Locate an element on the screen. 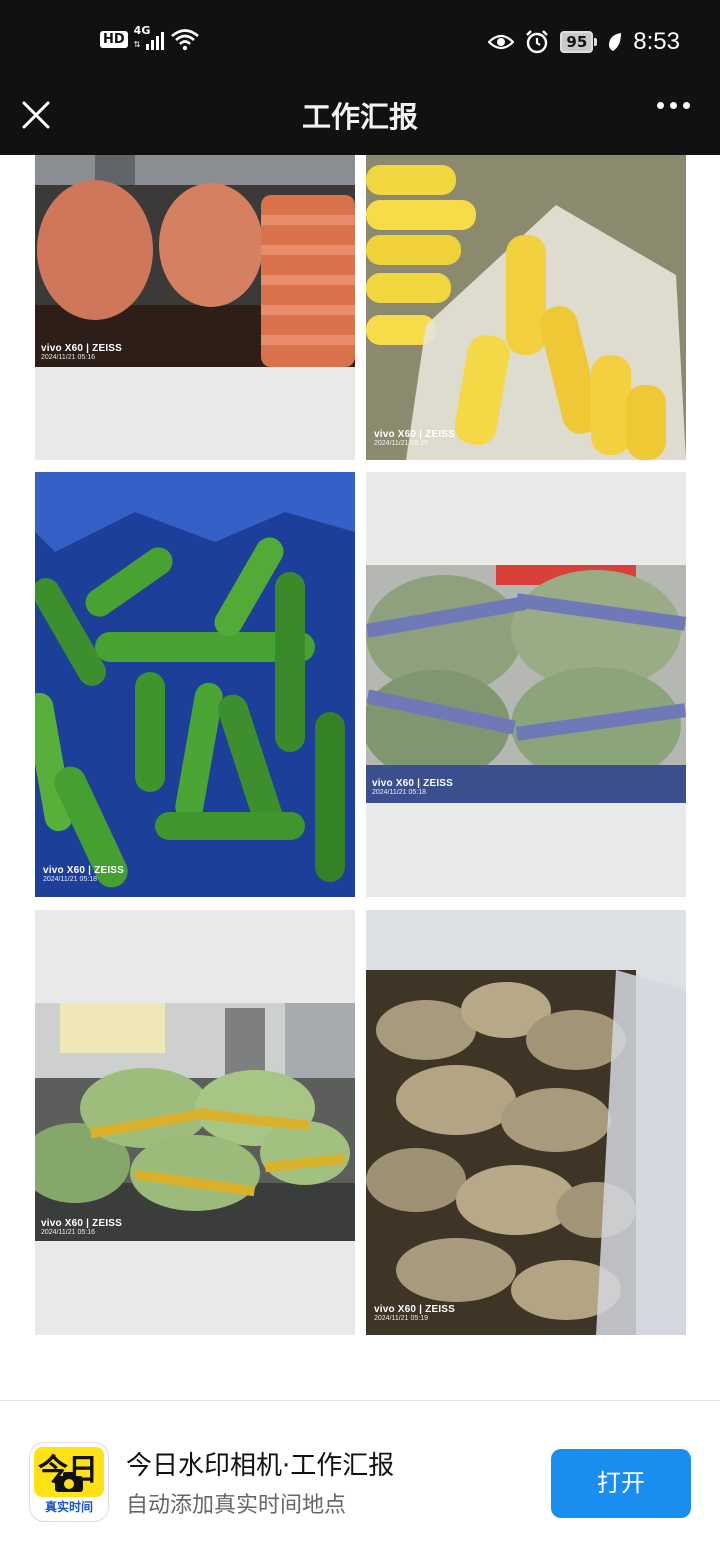  photo-watermark: vivo X60 | ZEISS 2024/11/21 05:19 is located at coordinates (415, 1313).